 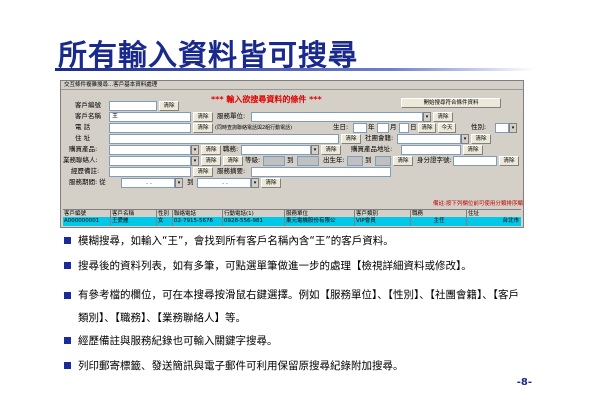 What do you see at coordinates (331, 150) in the screenshot?
I see `clear-job-button: 清除` at bounding box center [331, 150].